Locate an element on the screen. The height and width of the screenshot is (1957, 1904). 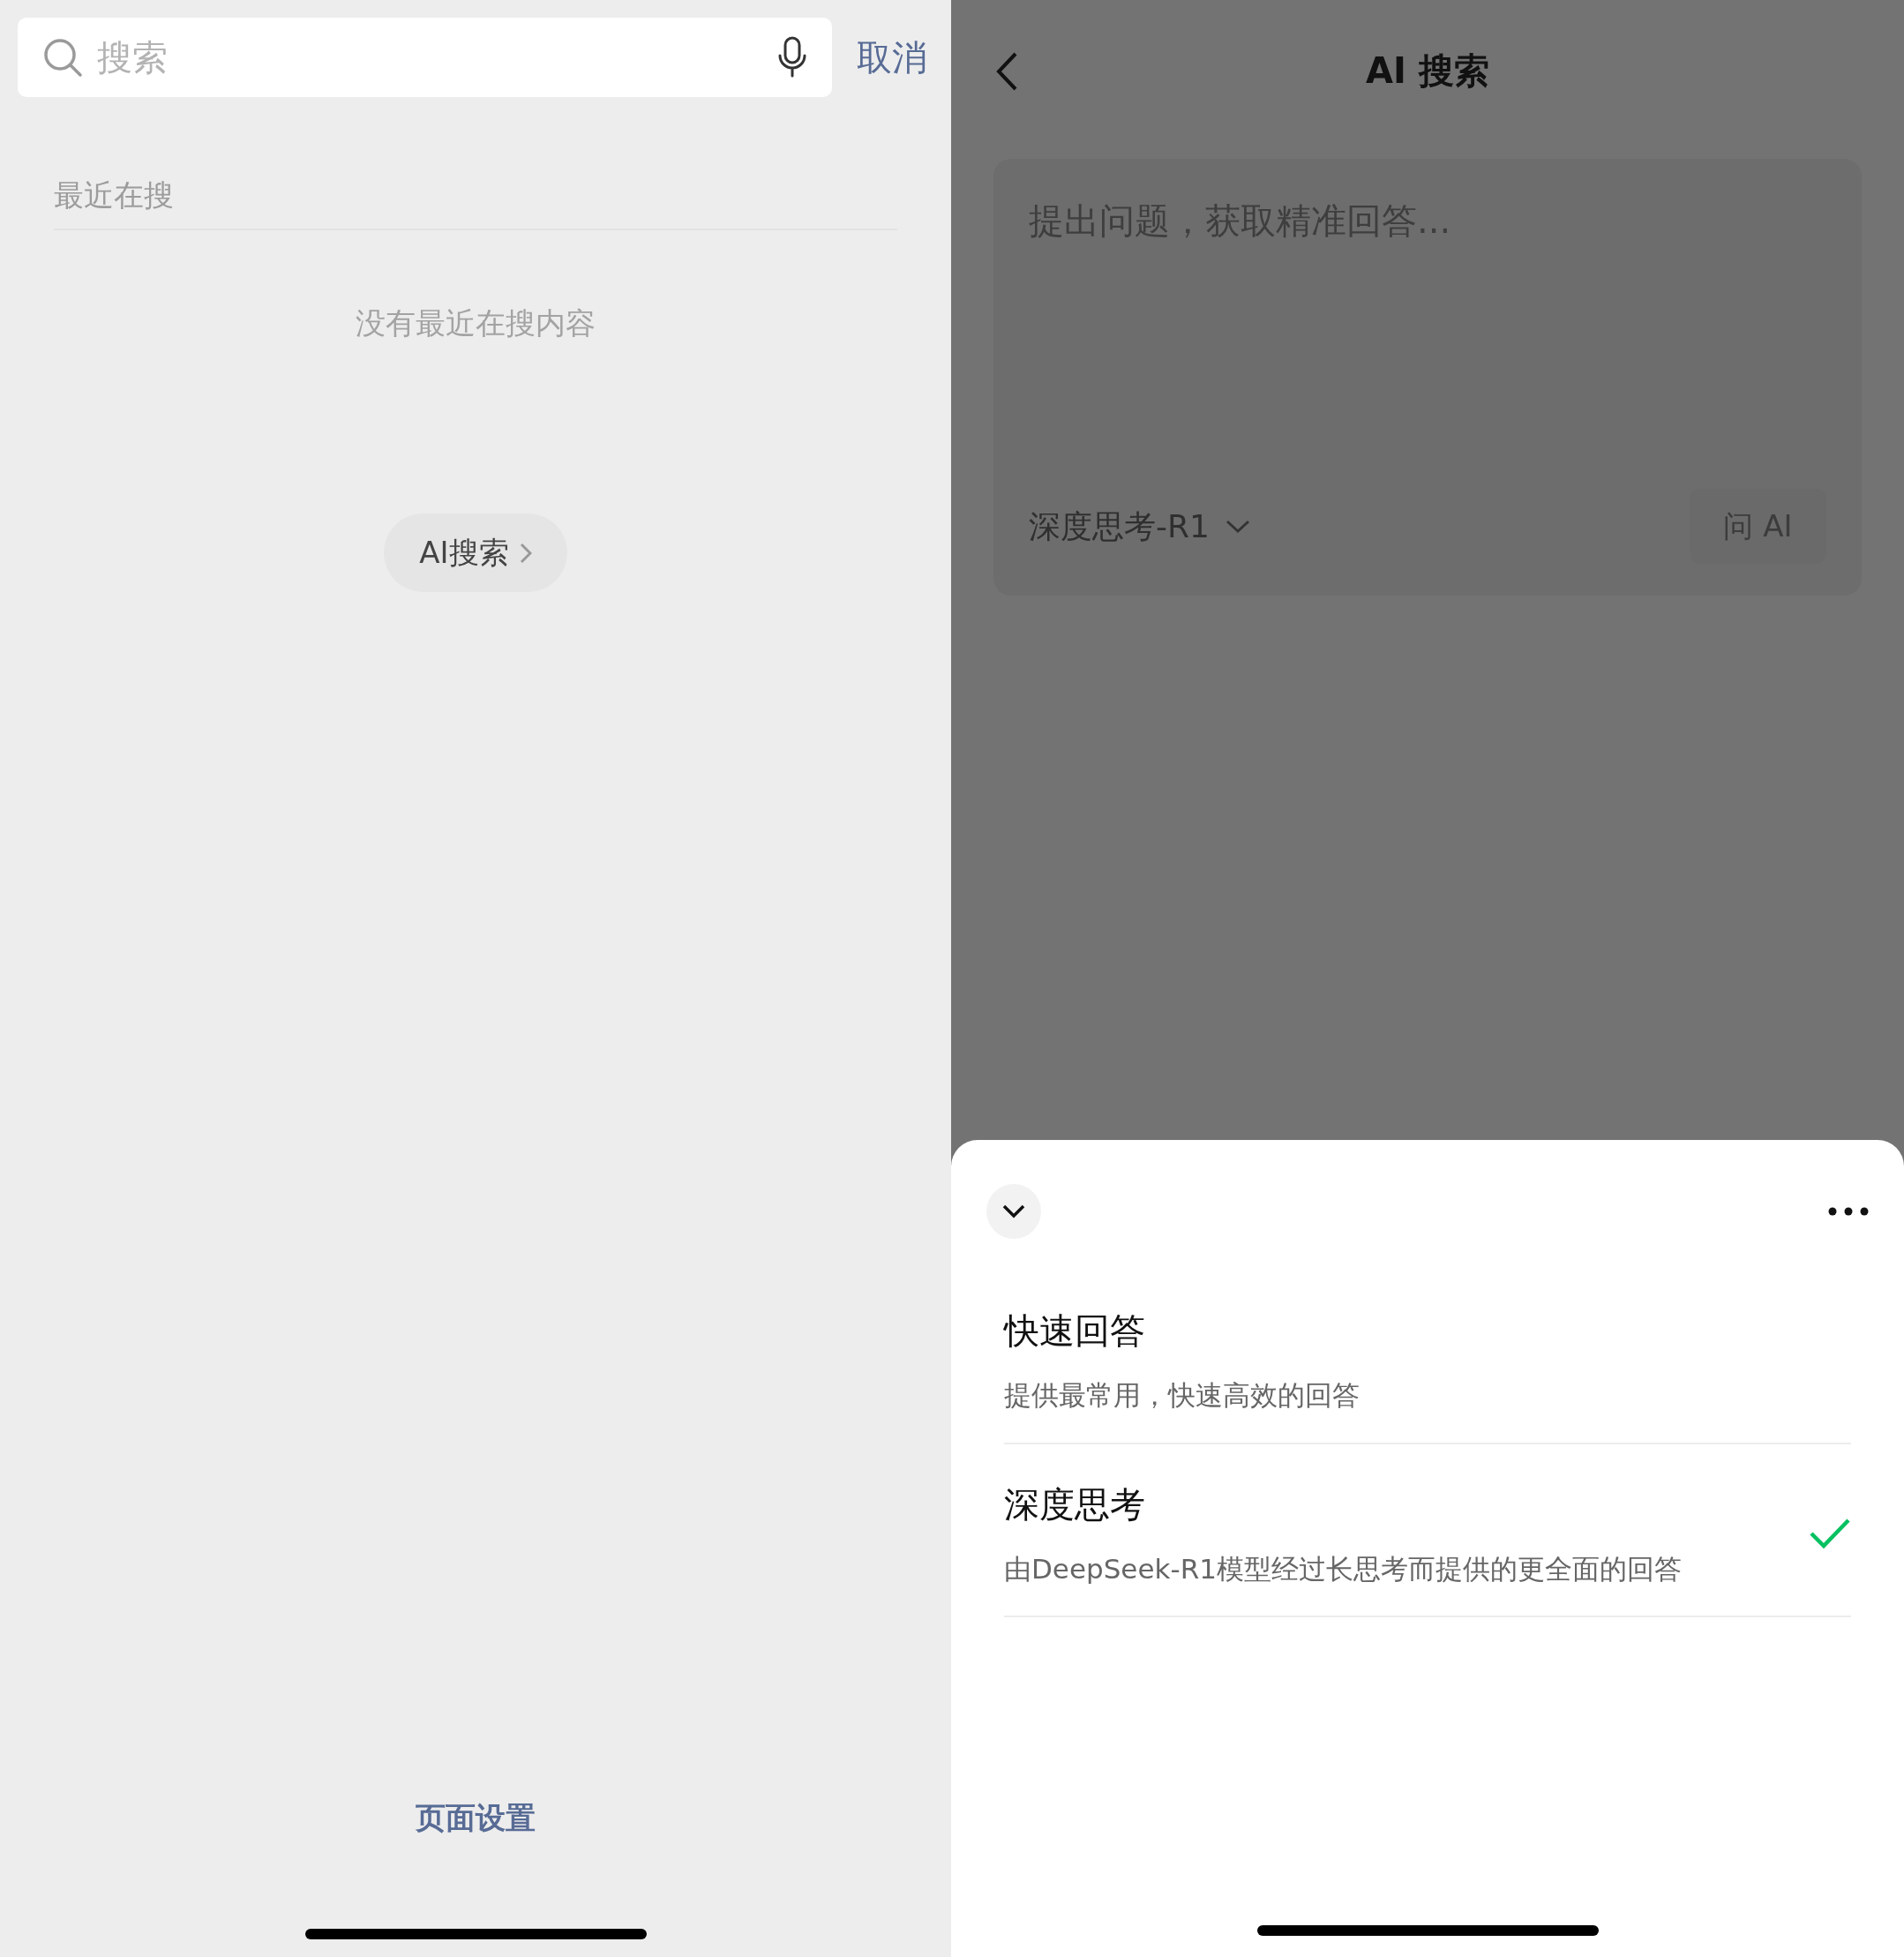
option-row: 深度思考 由DeepSeek-R1模型经过长思考而提供的更全面的回答 is located at coordinates (1427, 1539).